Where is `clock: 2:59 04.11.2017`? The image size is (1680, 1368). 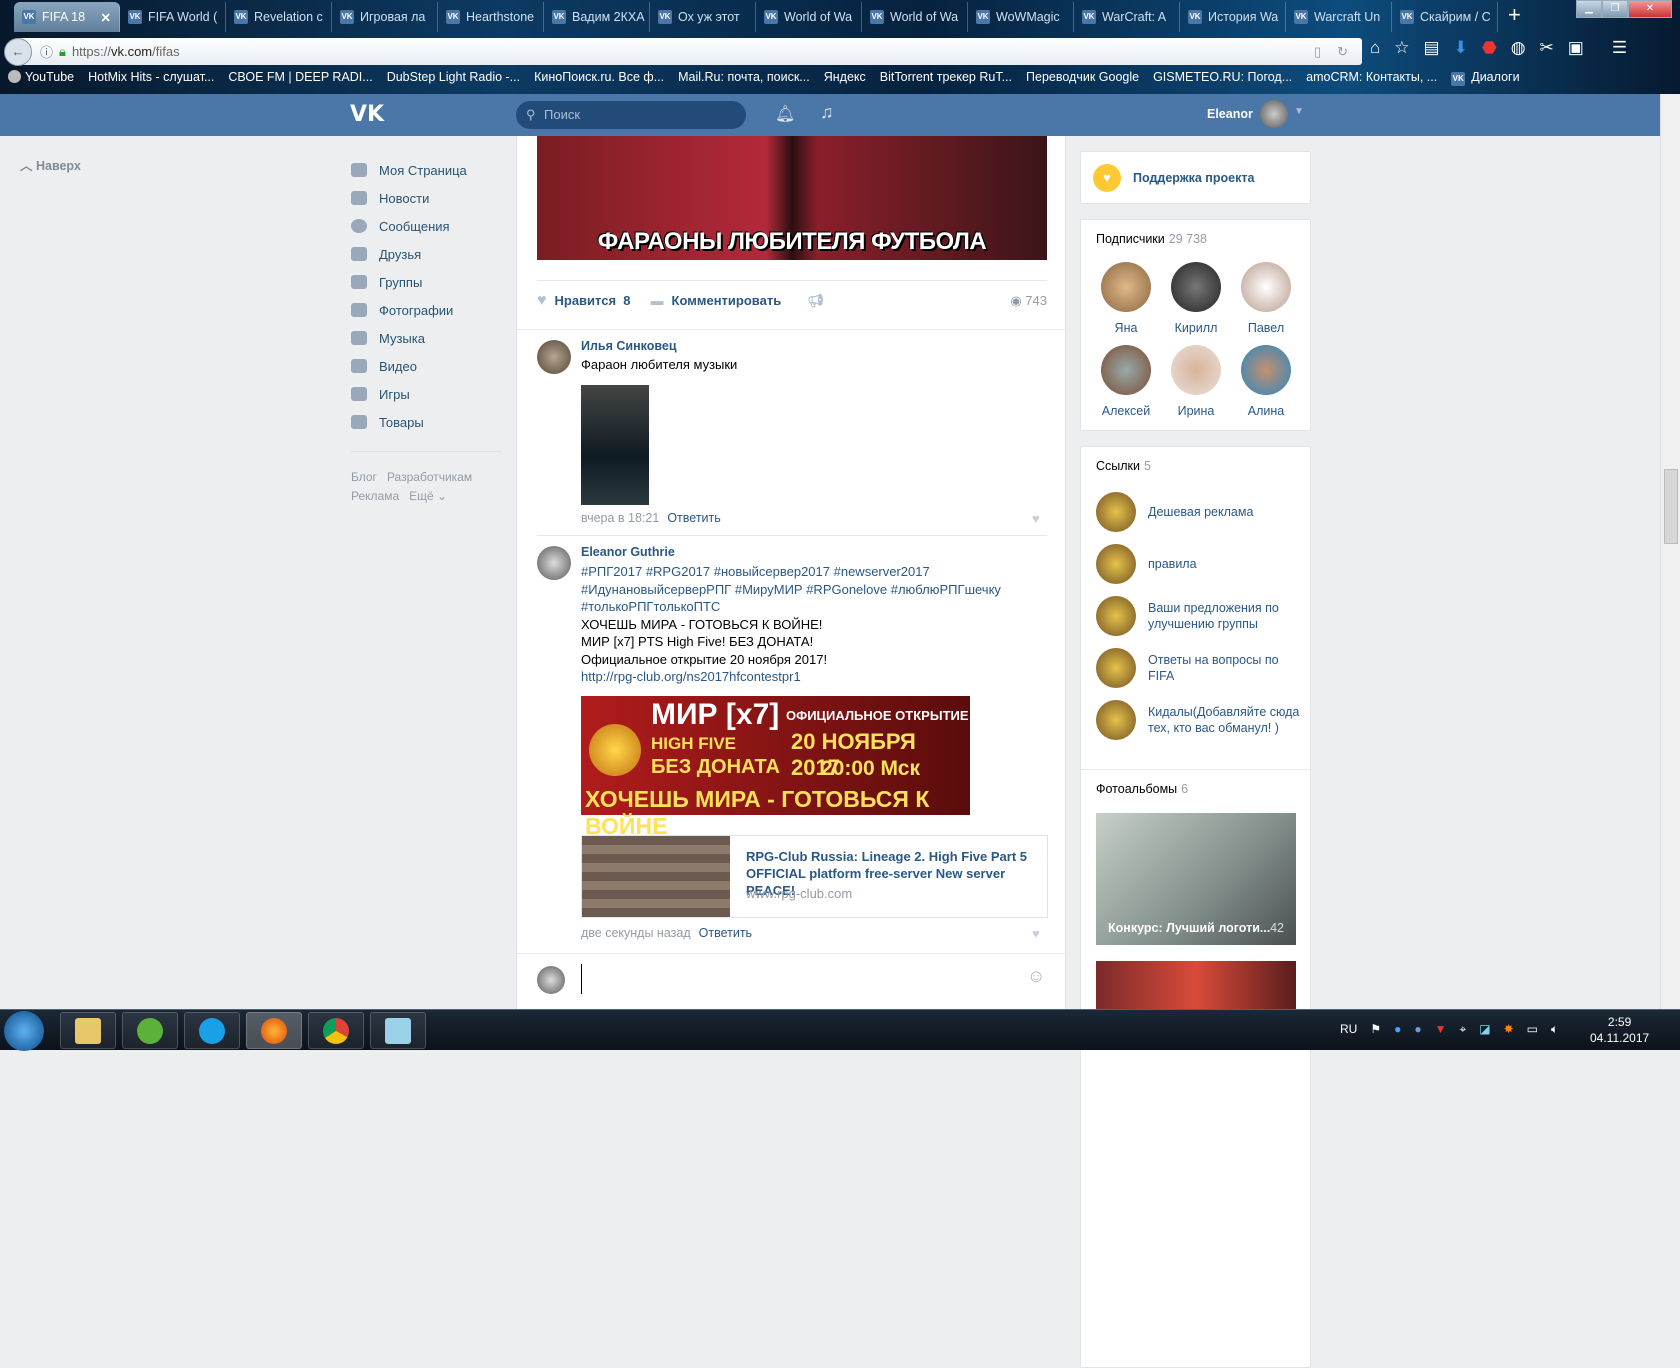 clock: 2:59 04.11.2017 is located at coordinates (1619, 1030).